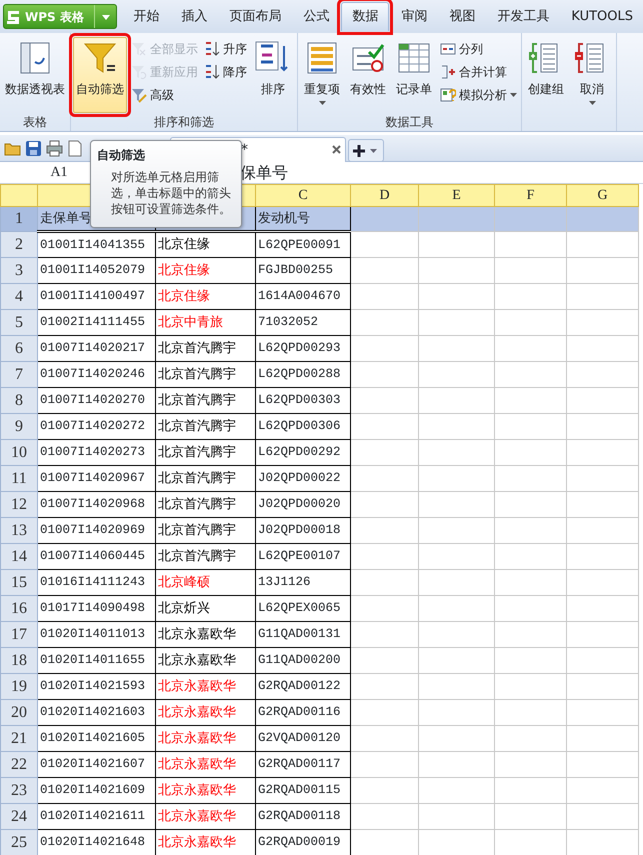  I want to click on ribbon-button: 模拟分析, so click(478, 95).